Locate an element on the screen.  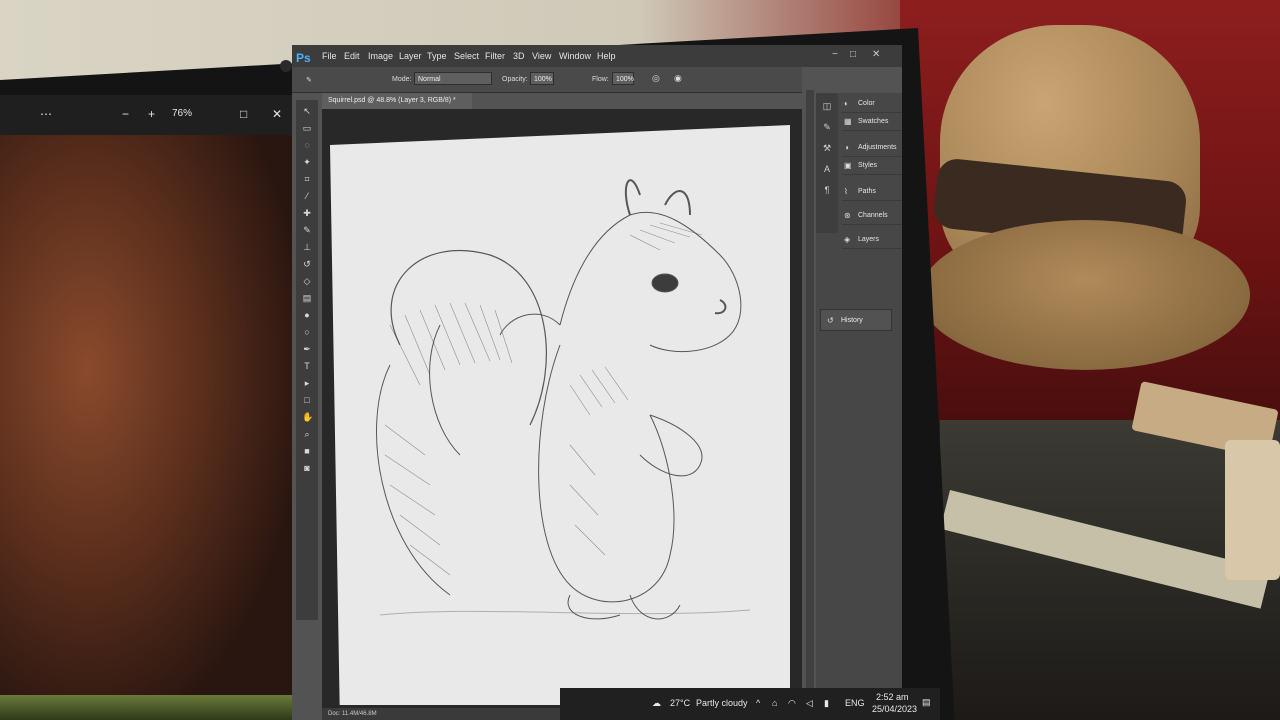
opacity-field: 100% is located at coordinates (542, 78).